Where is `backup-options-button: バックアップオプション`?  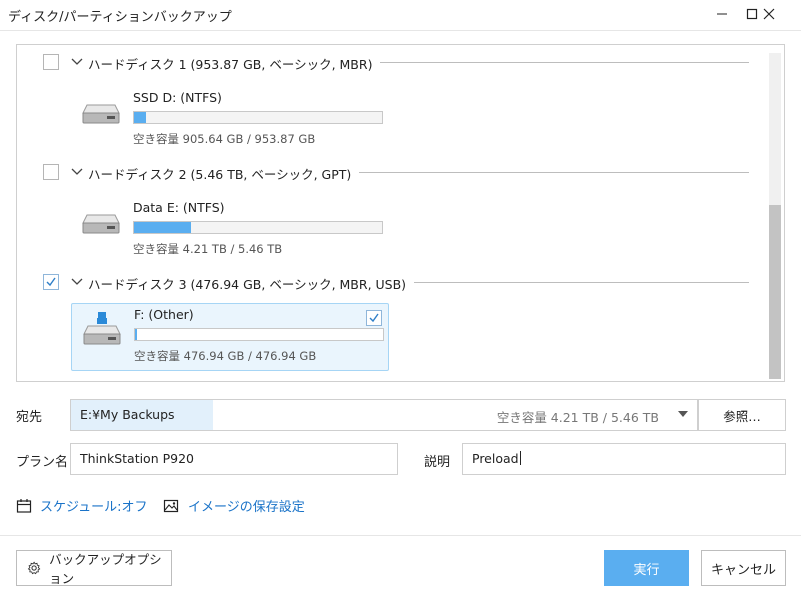
backup-options-button: バックアップオプション is located at coordinates (94, 568).